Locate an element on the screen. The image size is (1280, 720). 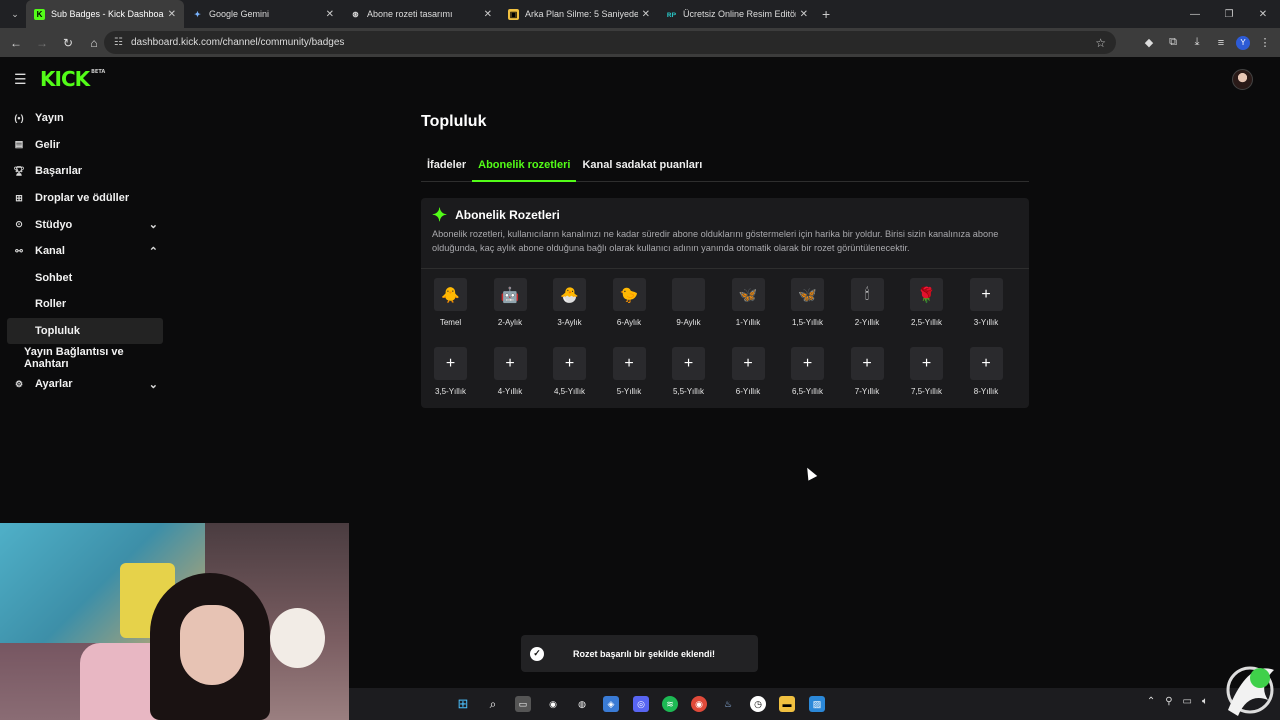
badge-slot: +5-Yıllık is located at coordinates (642, 381).